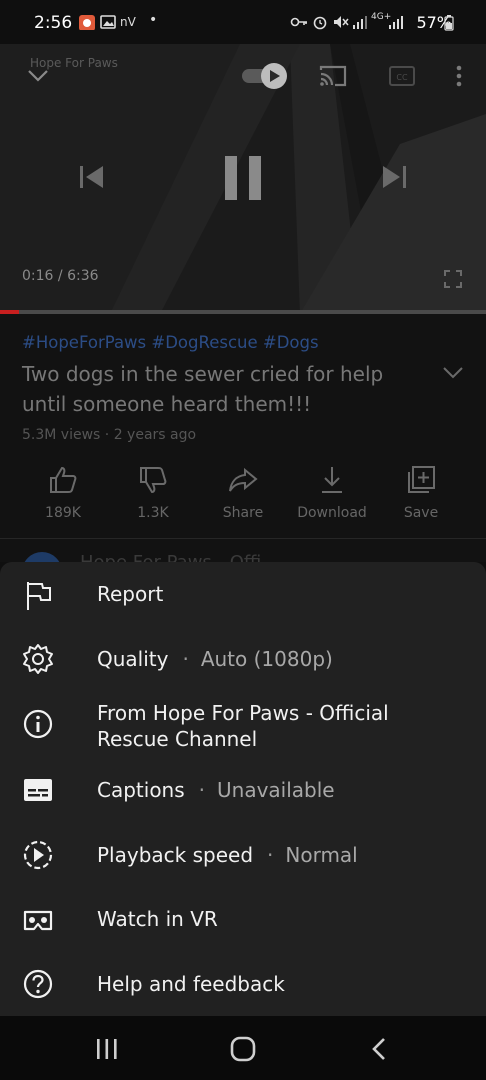 The height and width of the screenshot is (1080, 486). What do you see at coordinates (63, 513) in the screenshot?
I see `like-count: 189K` at bounding box center [63, 513].